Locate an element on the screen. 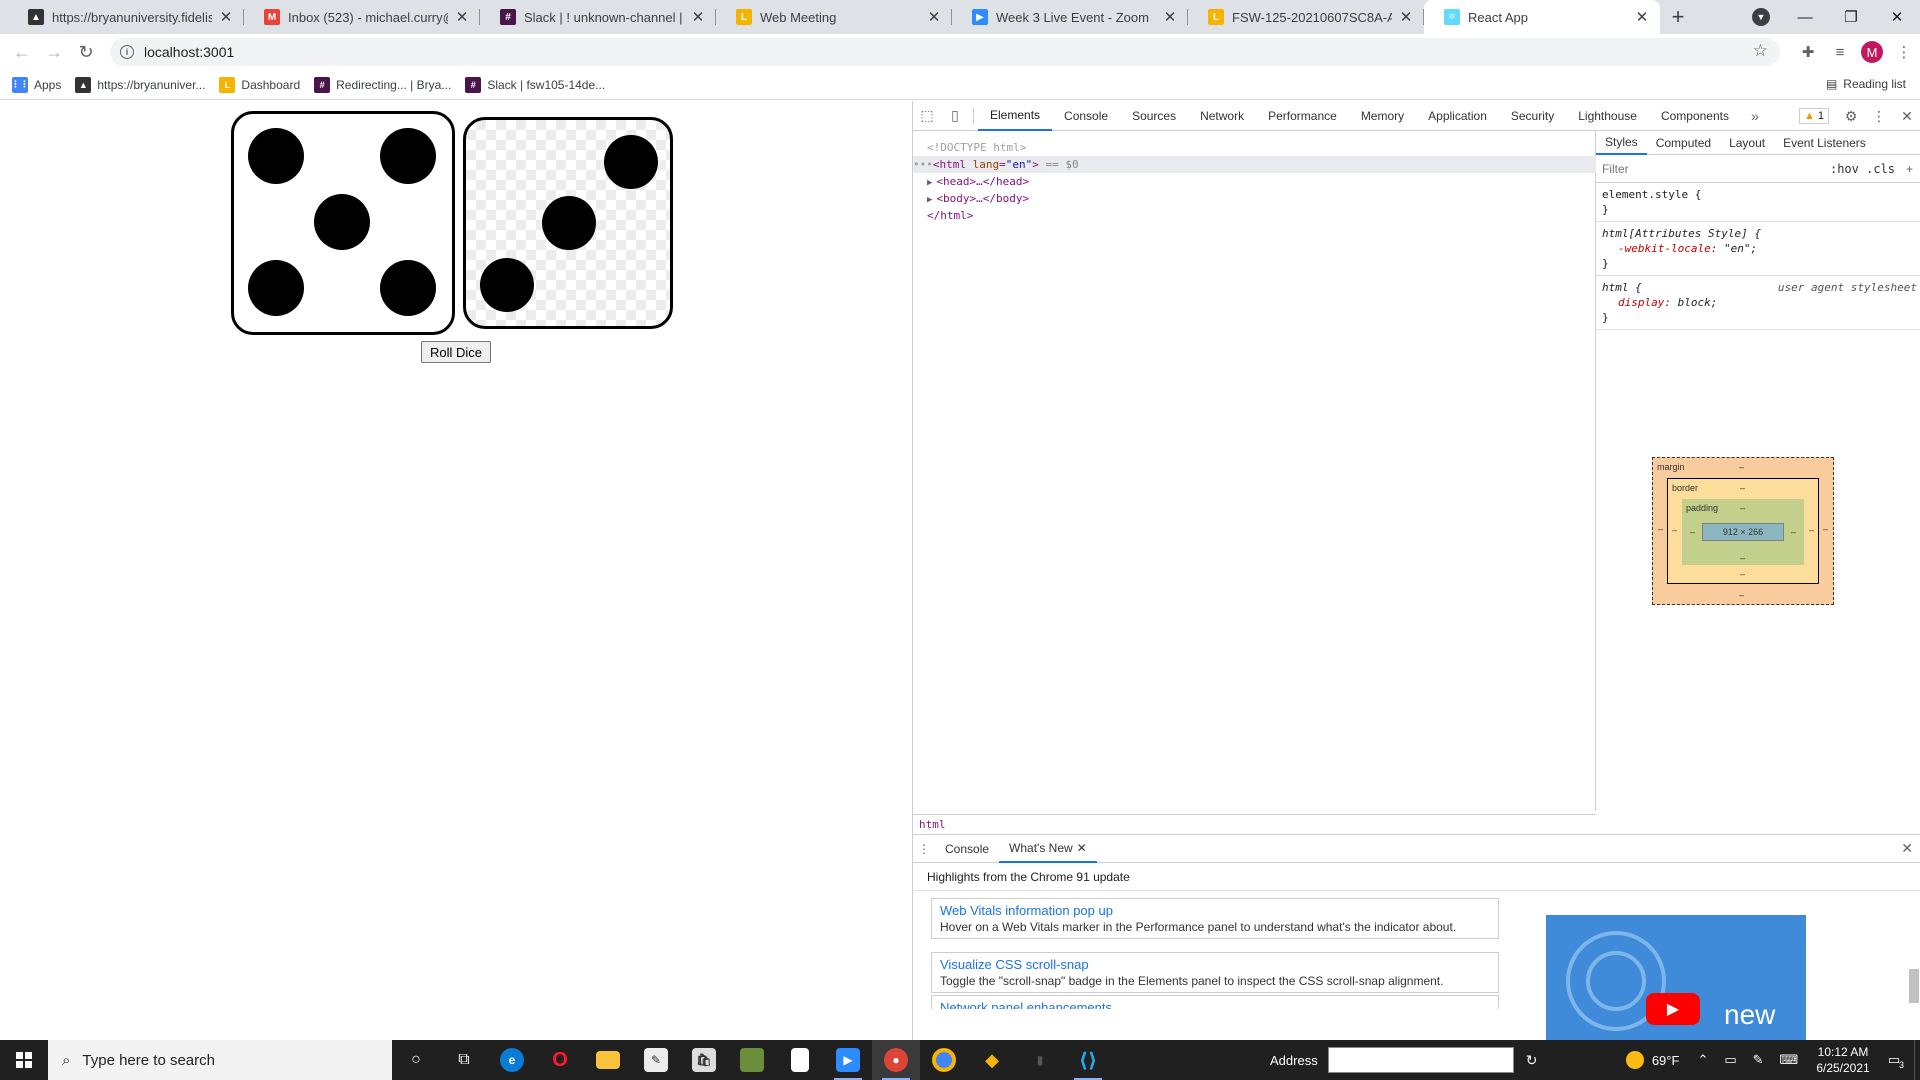 The width and height of the screenshot is (1920, 1080). styles-tab-computed: Computed is located at coordinates (1683, 143).